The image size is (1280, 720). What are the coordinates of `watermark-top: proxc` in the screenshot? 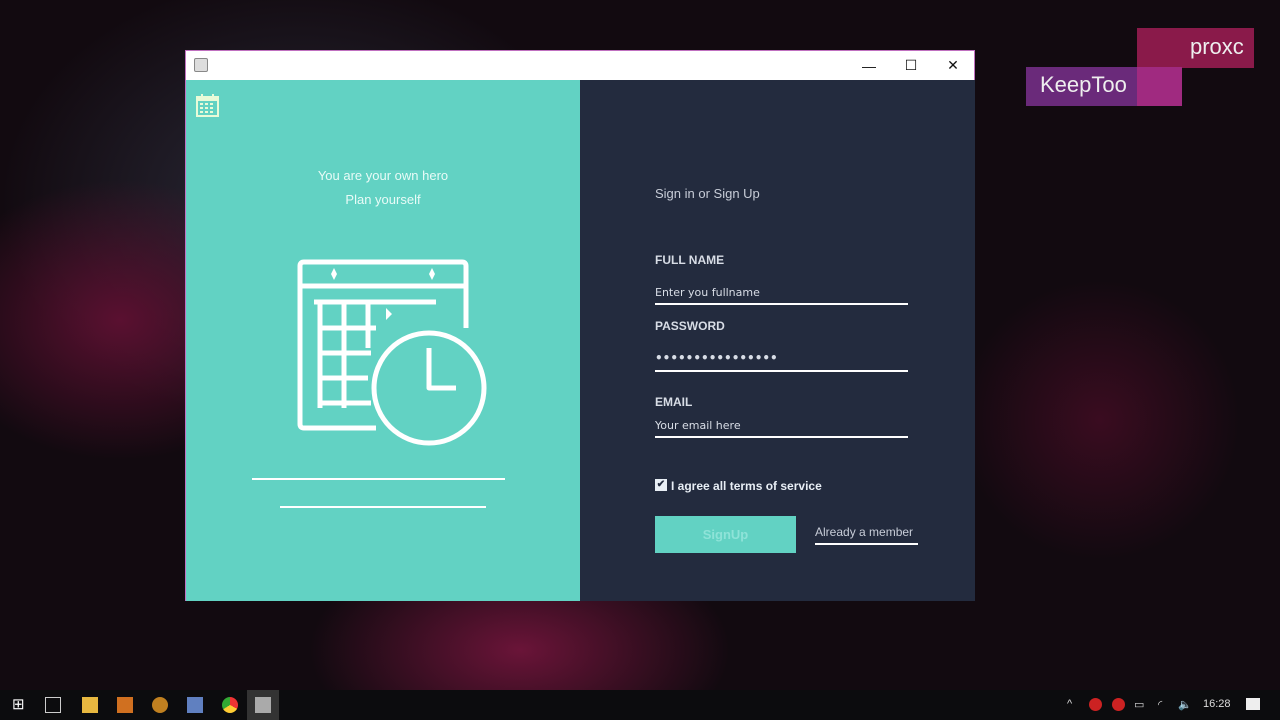 It's located at (1217, 46).